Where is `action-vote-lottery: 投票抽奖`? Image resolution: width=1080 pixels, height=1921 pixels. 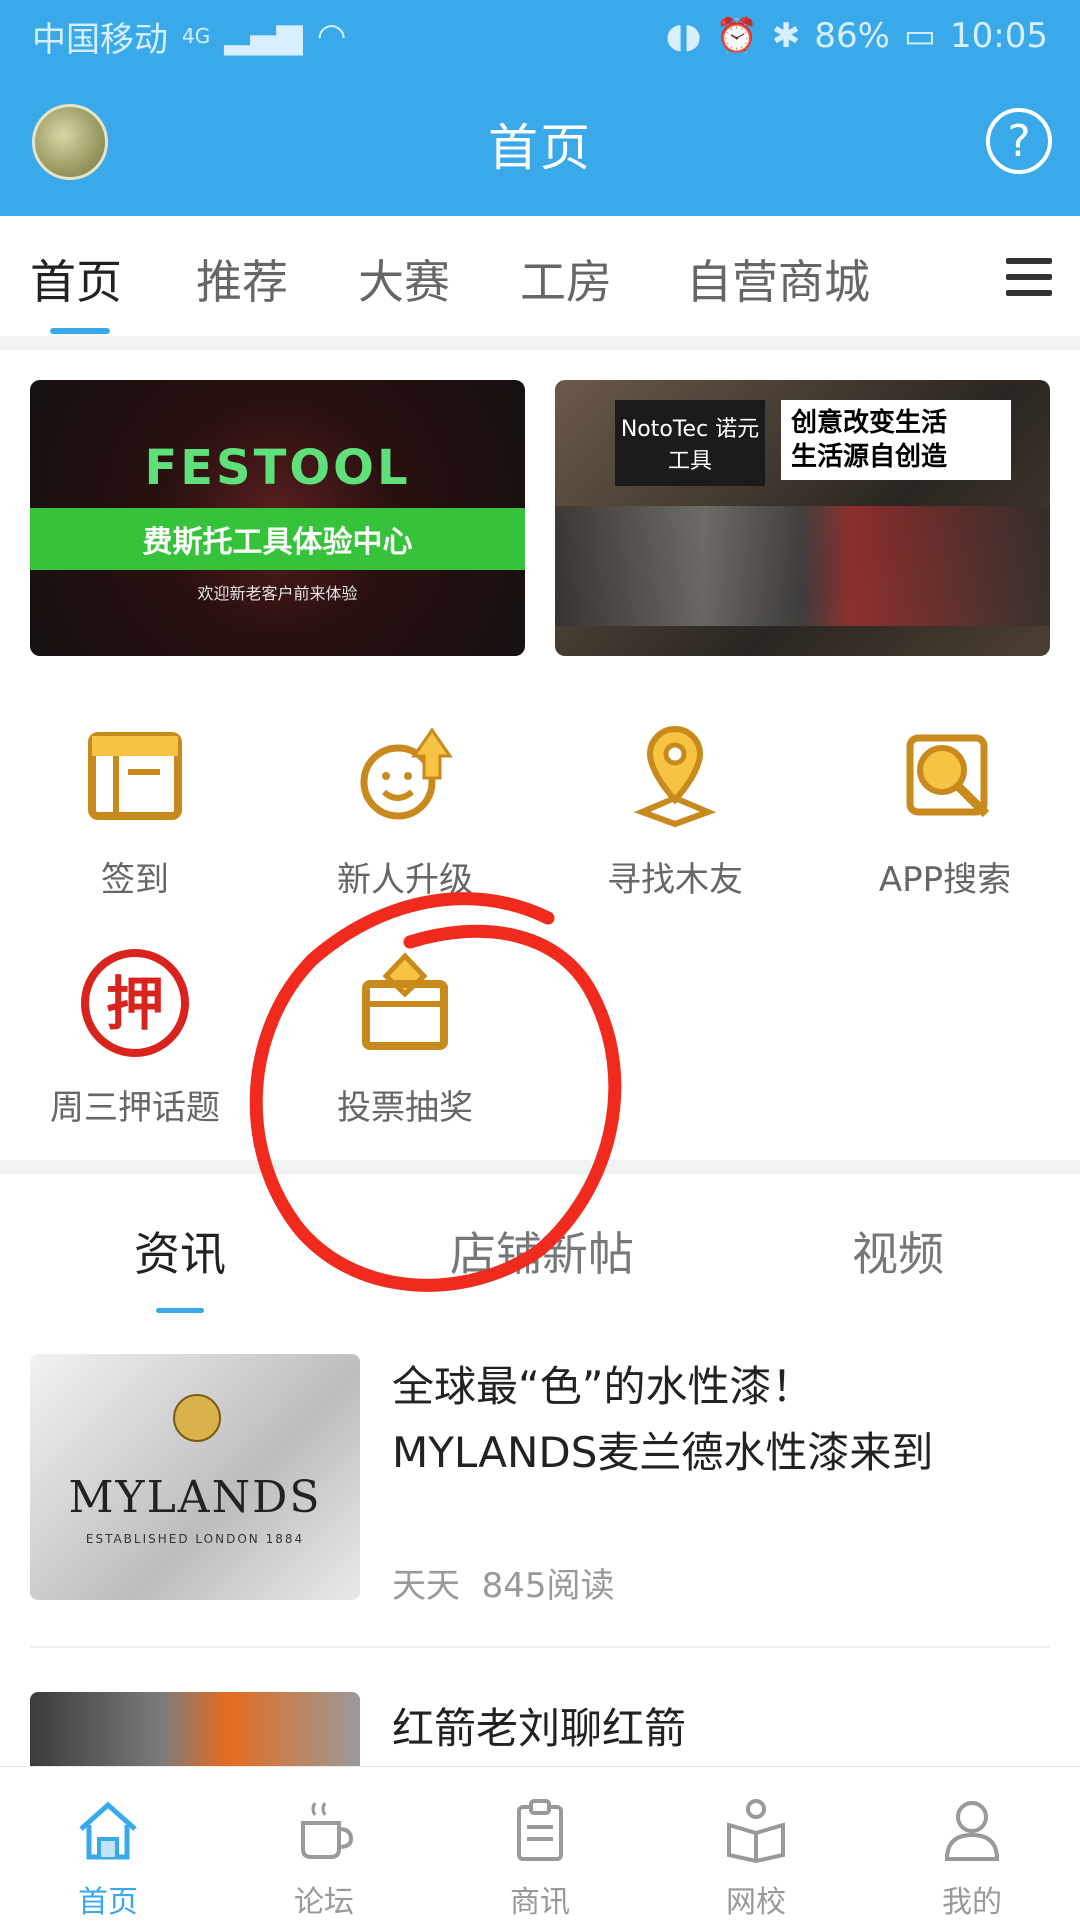
action-vote-lottery: 投票抽奖 is located at coordinates (405, 1038).